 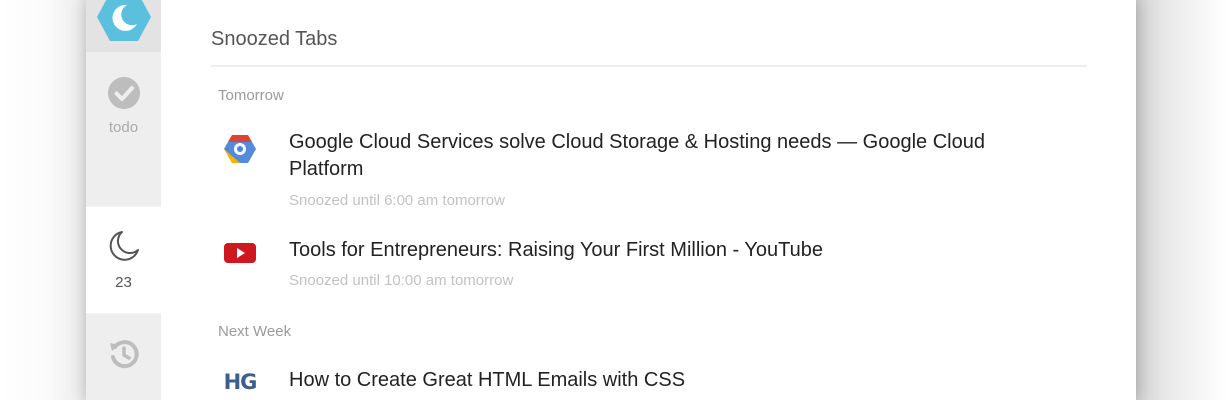 I want to click on sidebar: todo 23, so click(x=123, y=200).